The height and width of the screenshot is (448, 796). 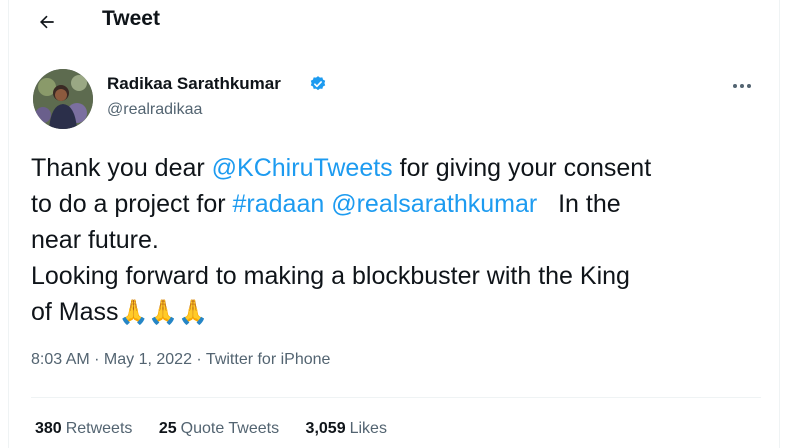 I want to click on tweet-text-span: for giving your consent, so click(x=522, y=168).